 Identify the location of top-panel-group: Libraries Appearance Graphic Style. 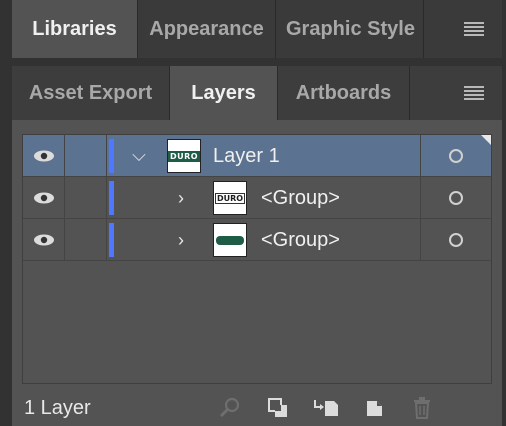
(257, 29).